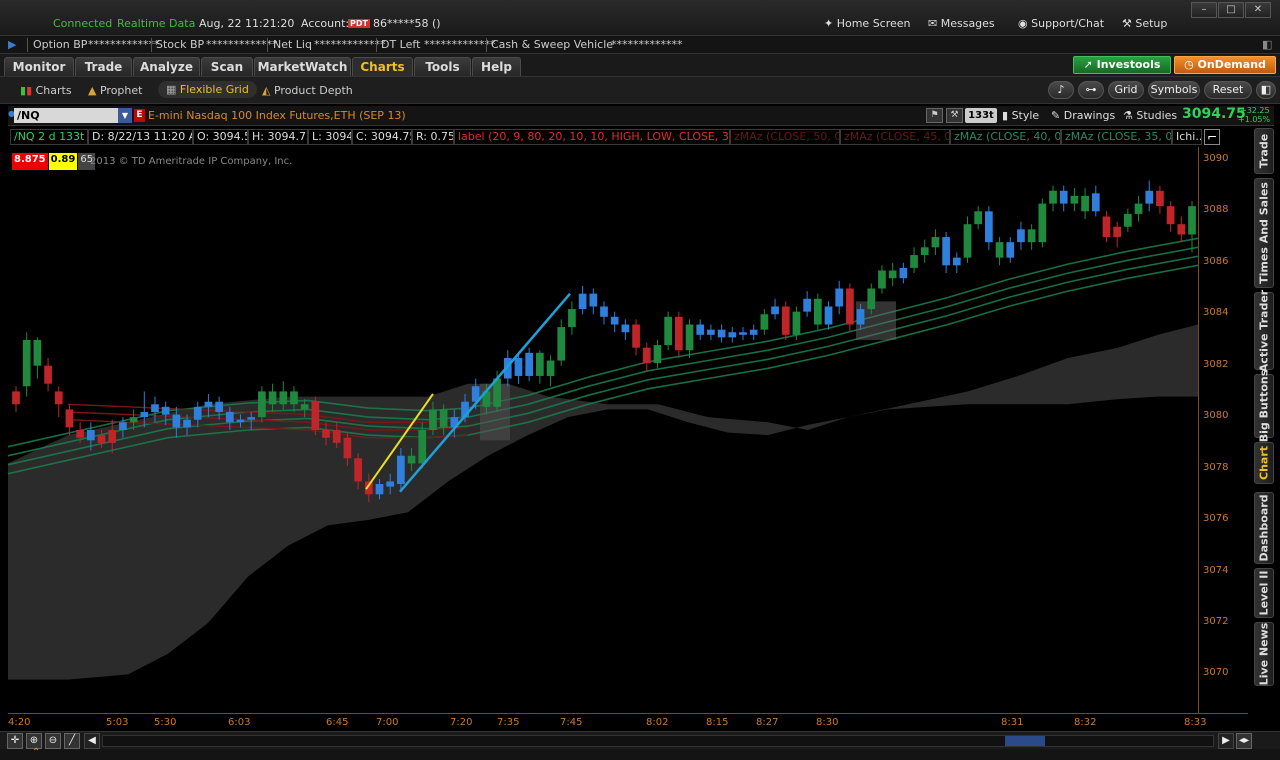 The width and height of the screenshot is (1280, 760). I want to click on grid-button: Grid, so click(1126, 90).